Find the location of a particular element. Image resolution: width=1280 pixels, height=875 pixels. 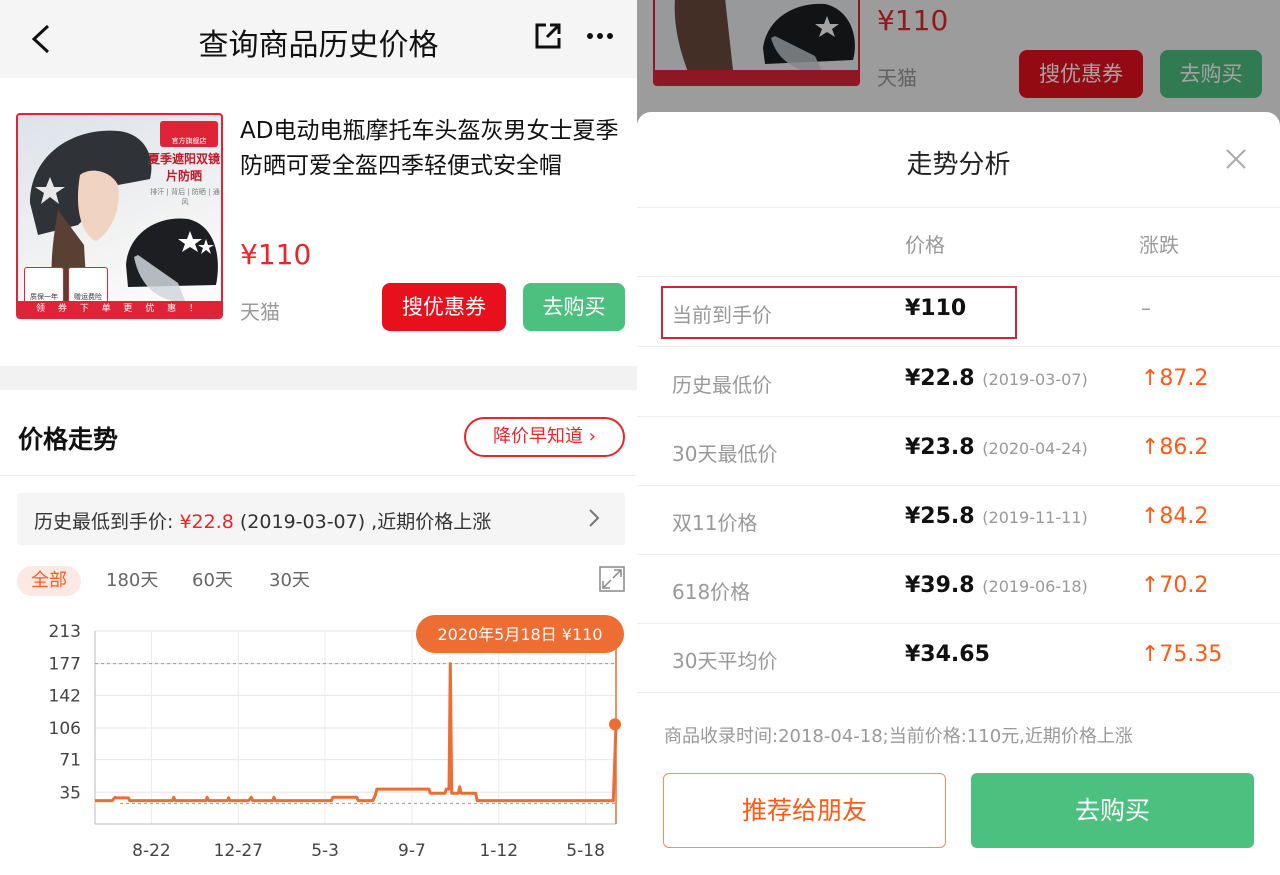

x-tick-label: 5-3 is located at coordinates (325, 851).